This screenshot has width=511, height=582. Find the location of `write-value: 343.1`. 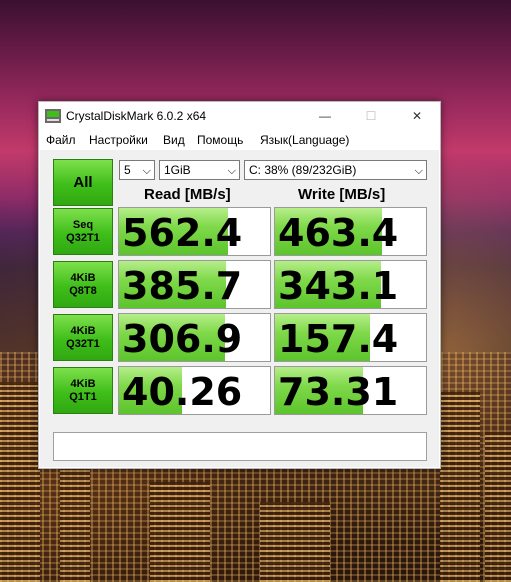

write-value: 343.1 is located at coordinates (338, 286).